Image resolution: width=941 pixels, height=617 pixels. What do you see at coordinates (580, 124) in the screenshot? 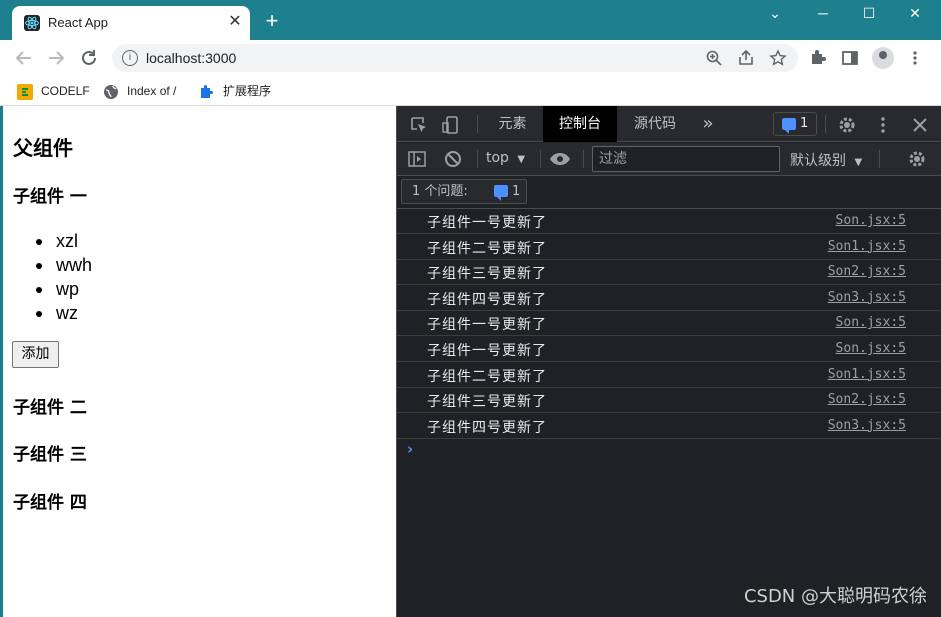
I see `tab-console: 控制台` at bounding box center [580, 124].